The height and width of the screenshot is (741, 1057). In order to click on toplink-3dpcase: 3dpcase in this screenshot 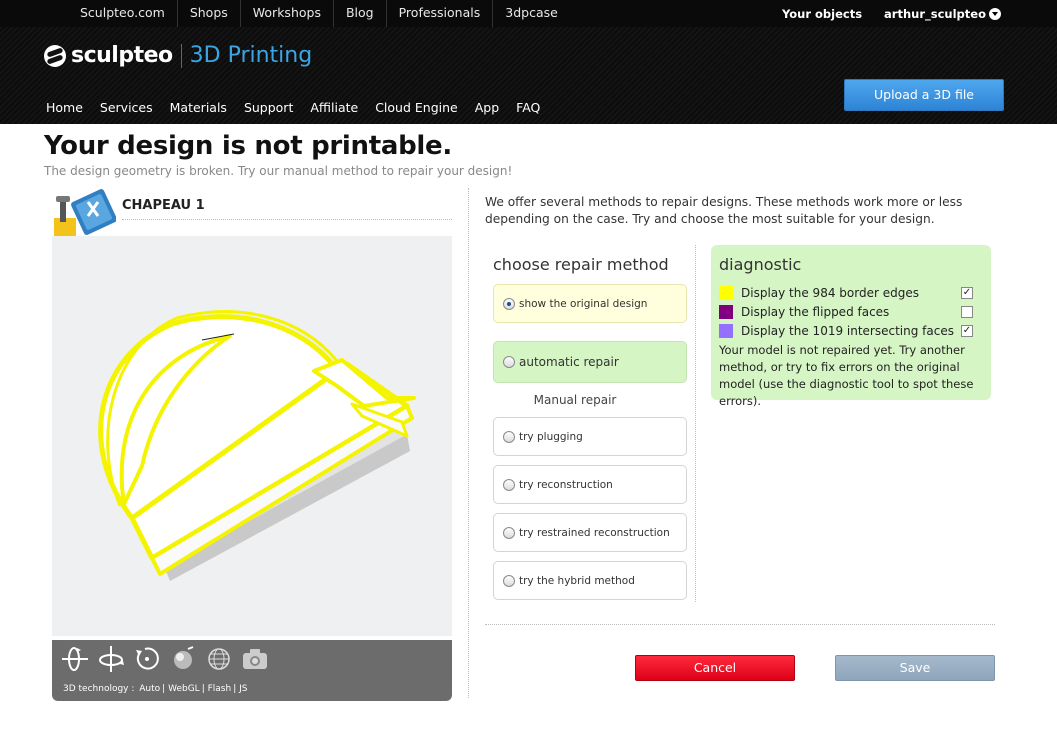, I will do `click(531, 13)`.